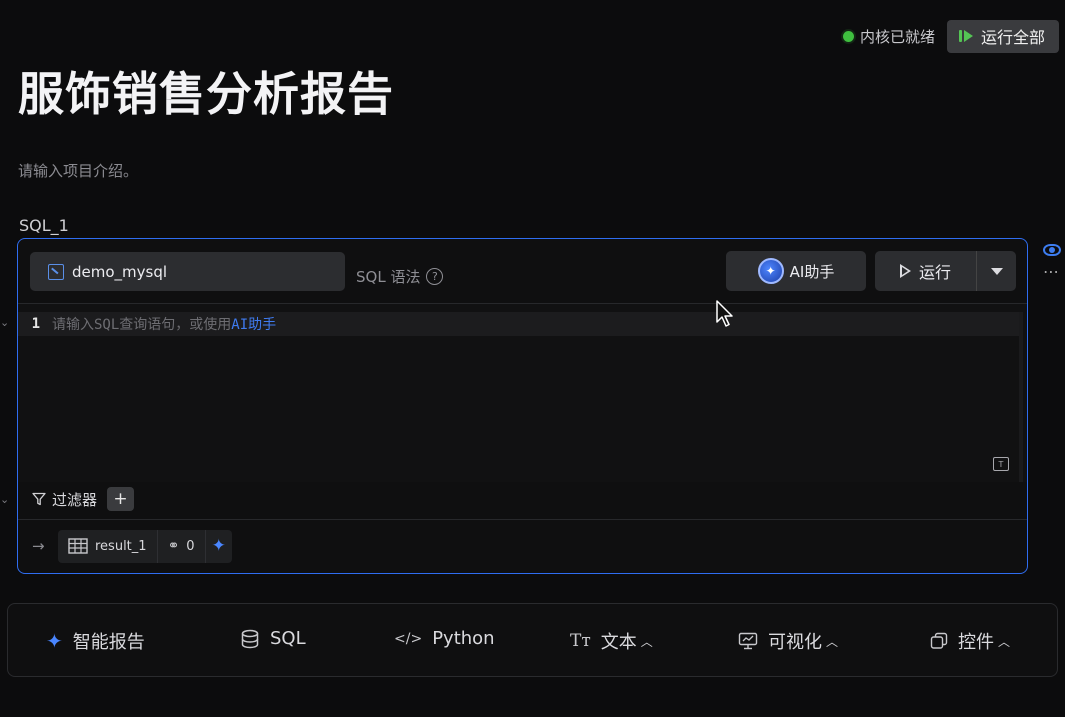 The height and width of the screenshot is (717, 1065). I want to click on sql-syntax-help: SQL 语法 ?, so click(400, 276).